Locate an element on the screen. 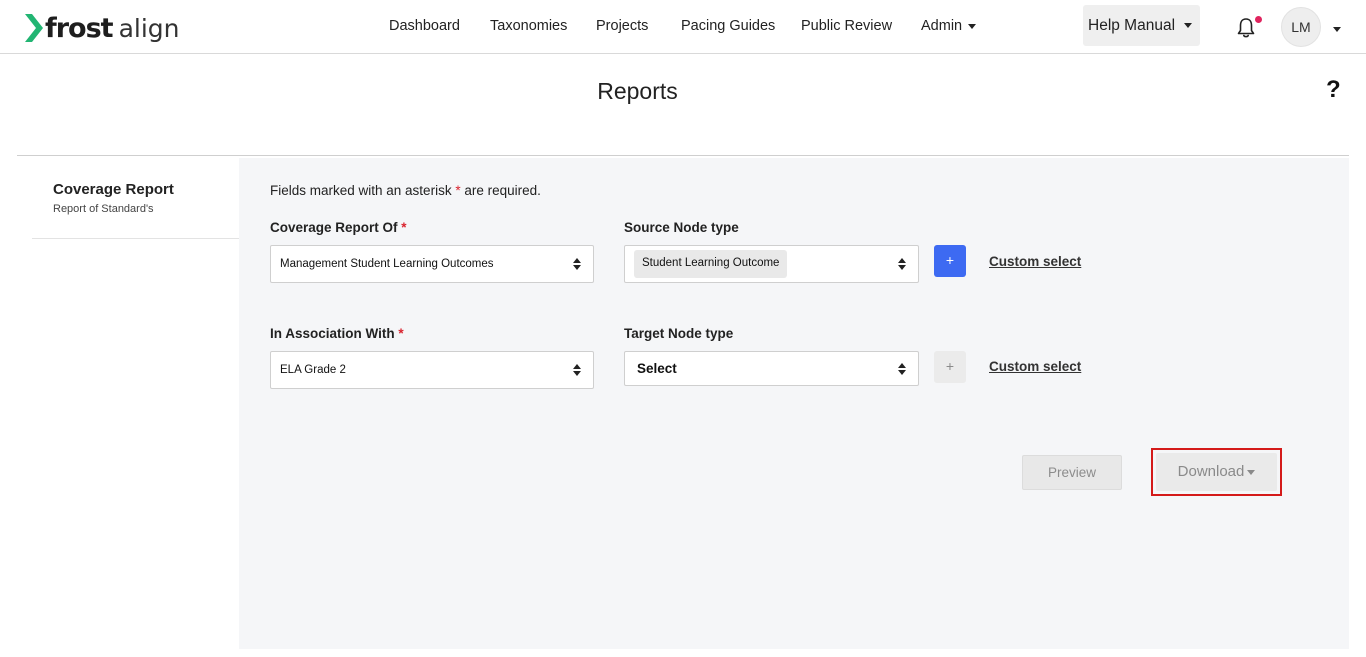 The width and height of the screenshot is (1366, 657). download-label: Download is located at coordinates (1211, 471).